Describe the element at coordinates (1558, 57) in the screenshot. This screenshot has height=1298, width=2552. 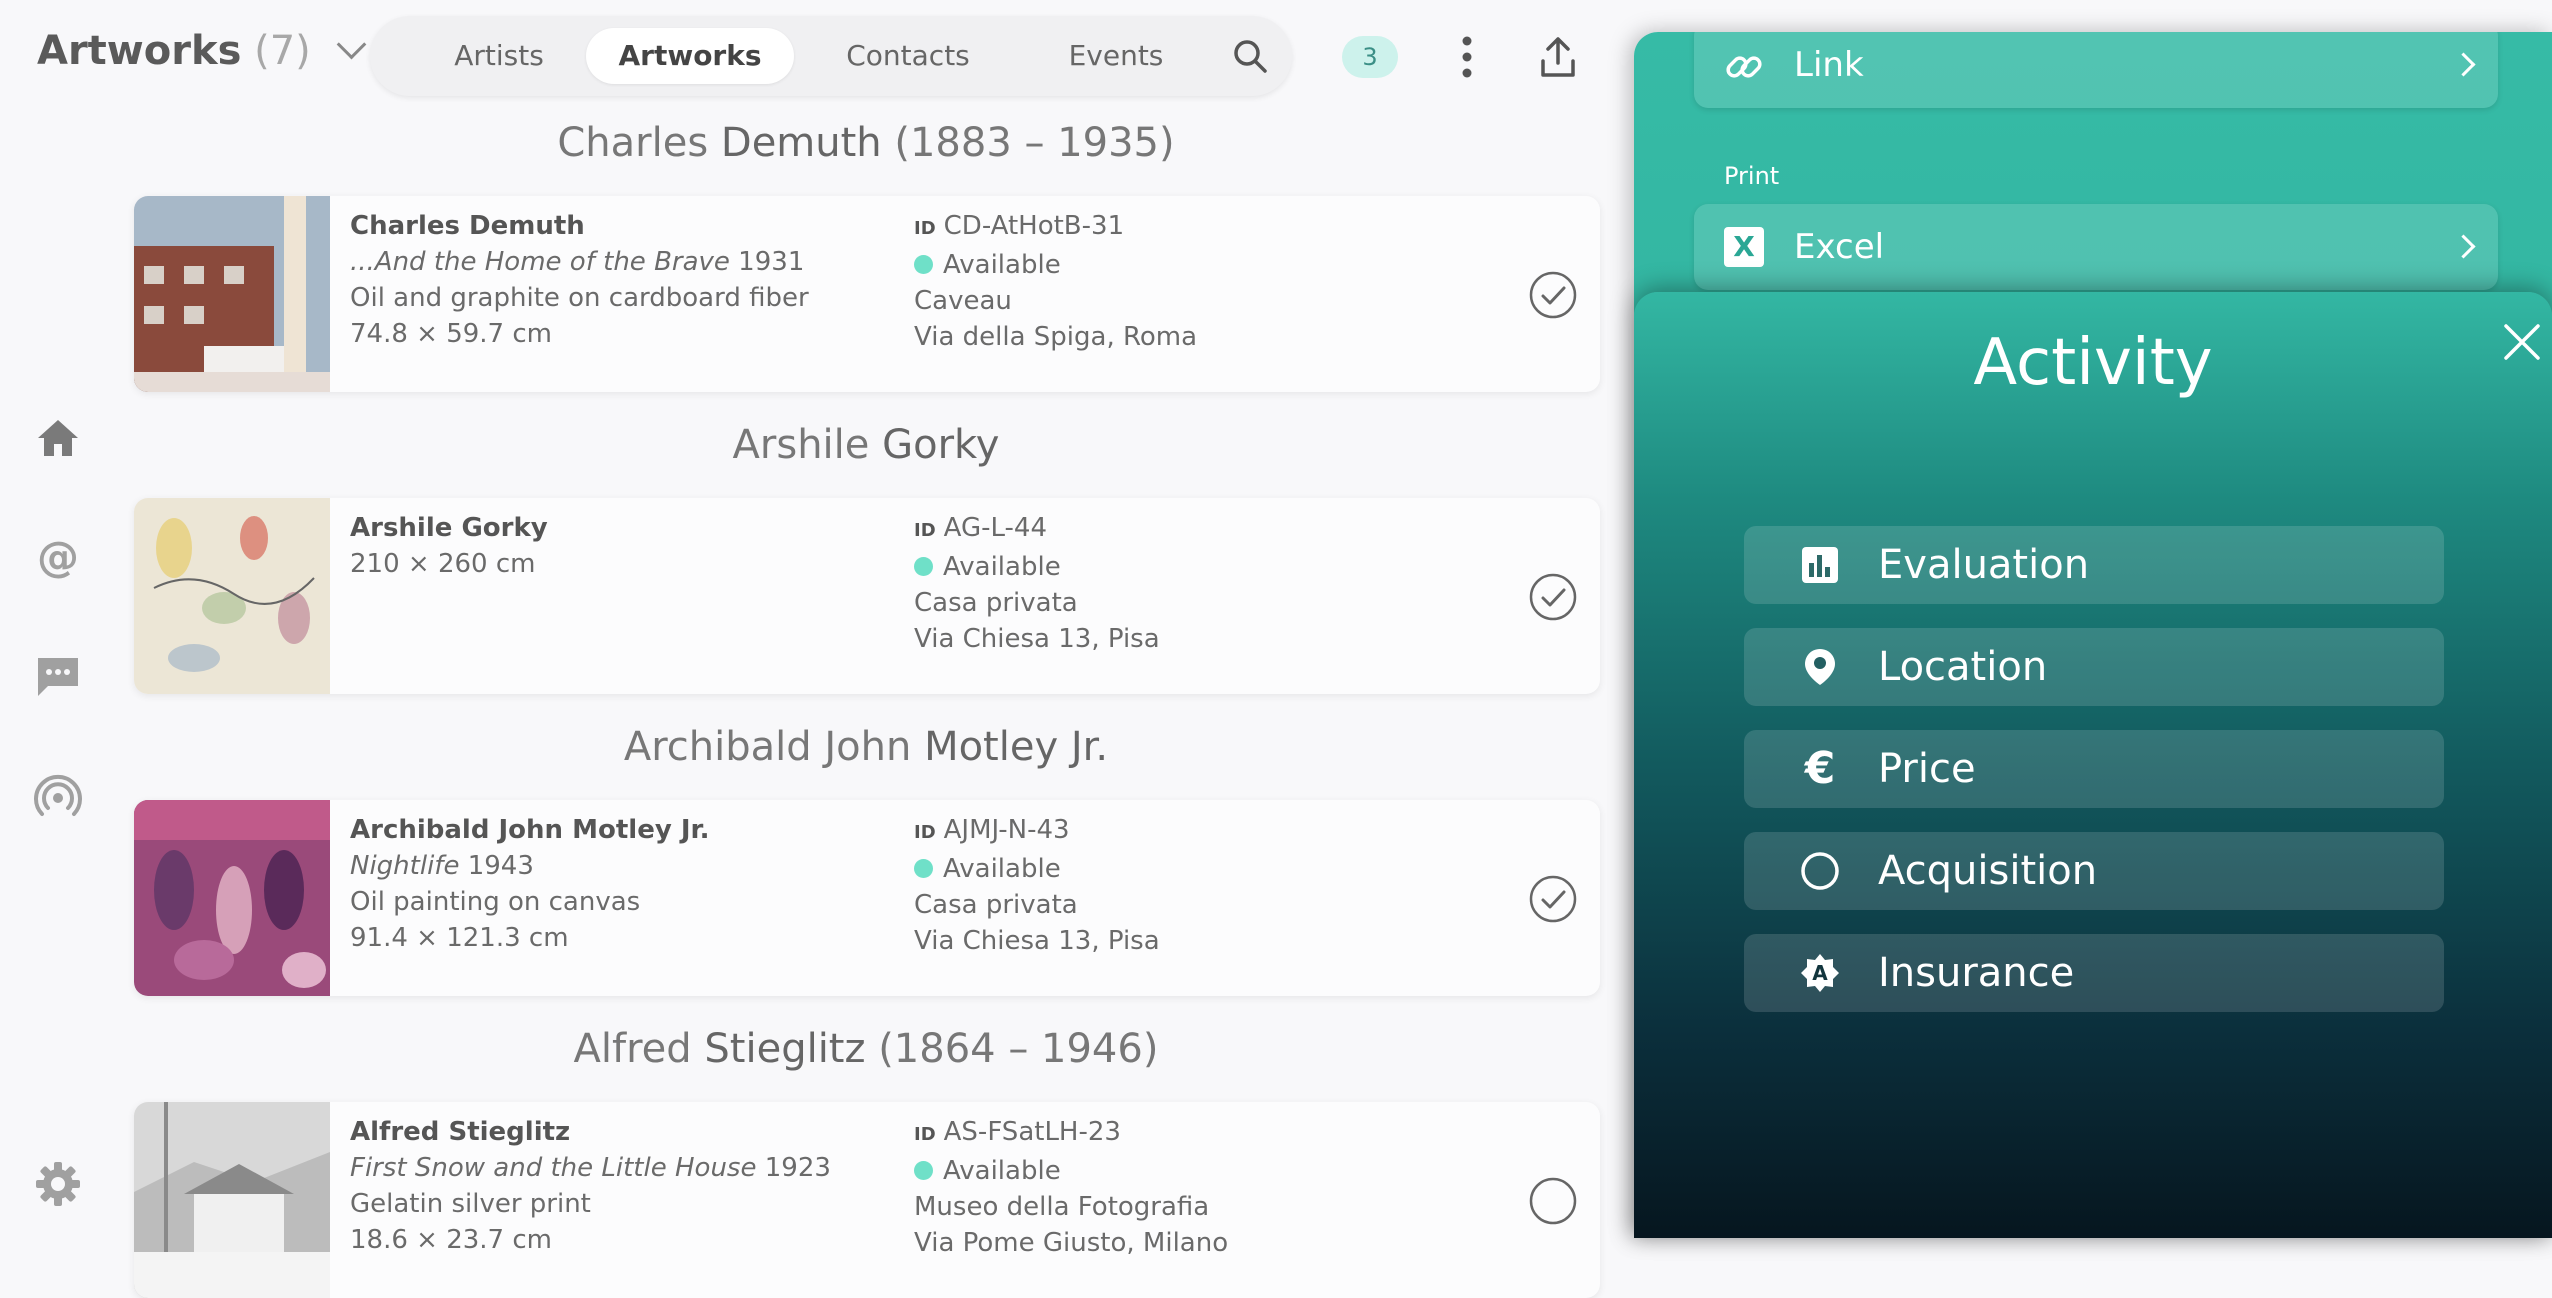
I see `share-icon` at that location.